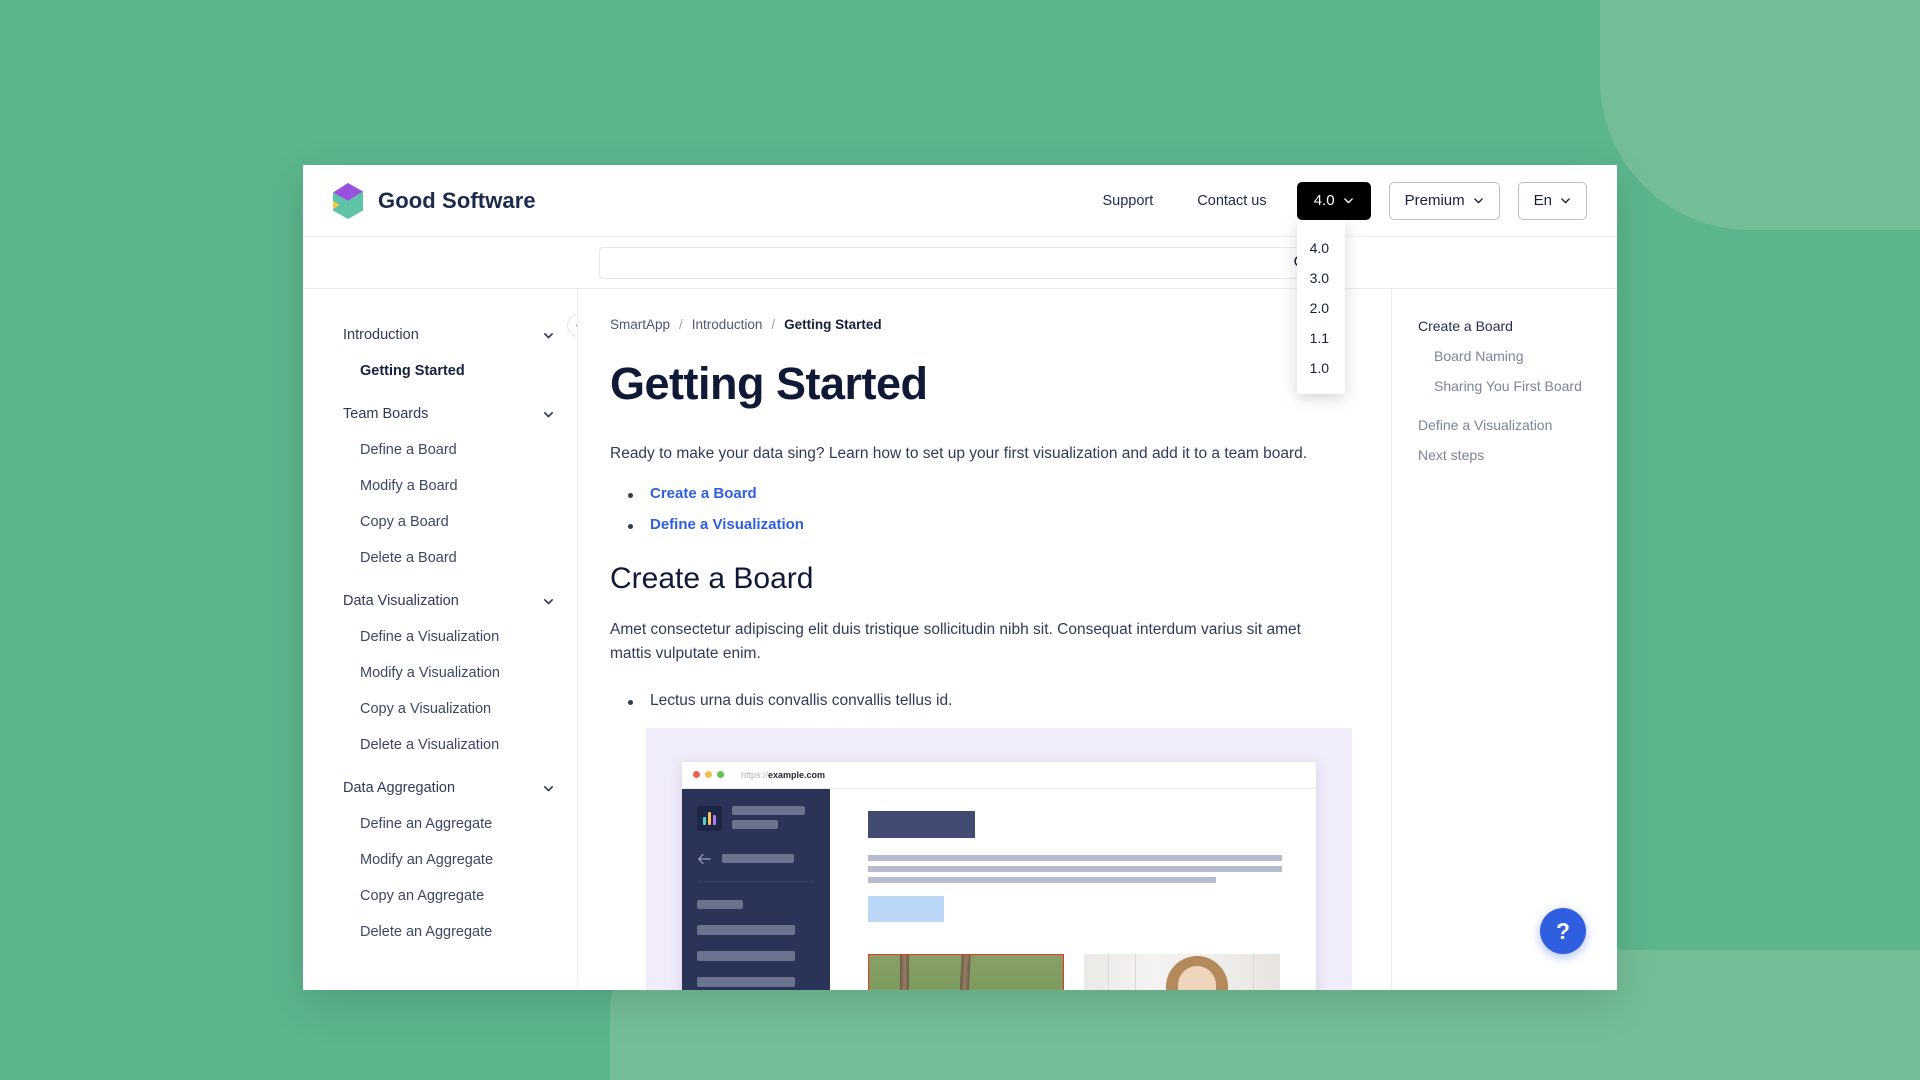  Describe the element at coordinates (440, 932) in the screenshot. I see `sidebar-item-delete-an-aggregate: Delete an Aggregate` at that location.